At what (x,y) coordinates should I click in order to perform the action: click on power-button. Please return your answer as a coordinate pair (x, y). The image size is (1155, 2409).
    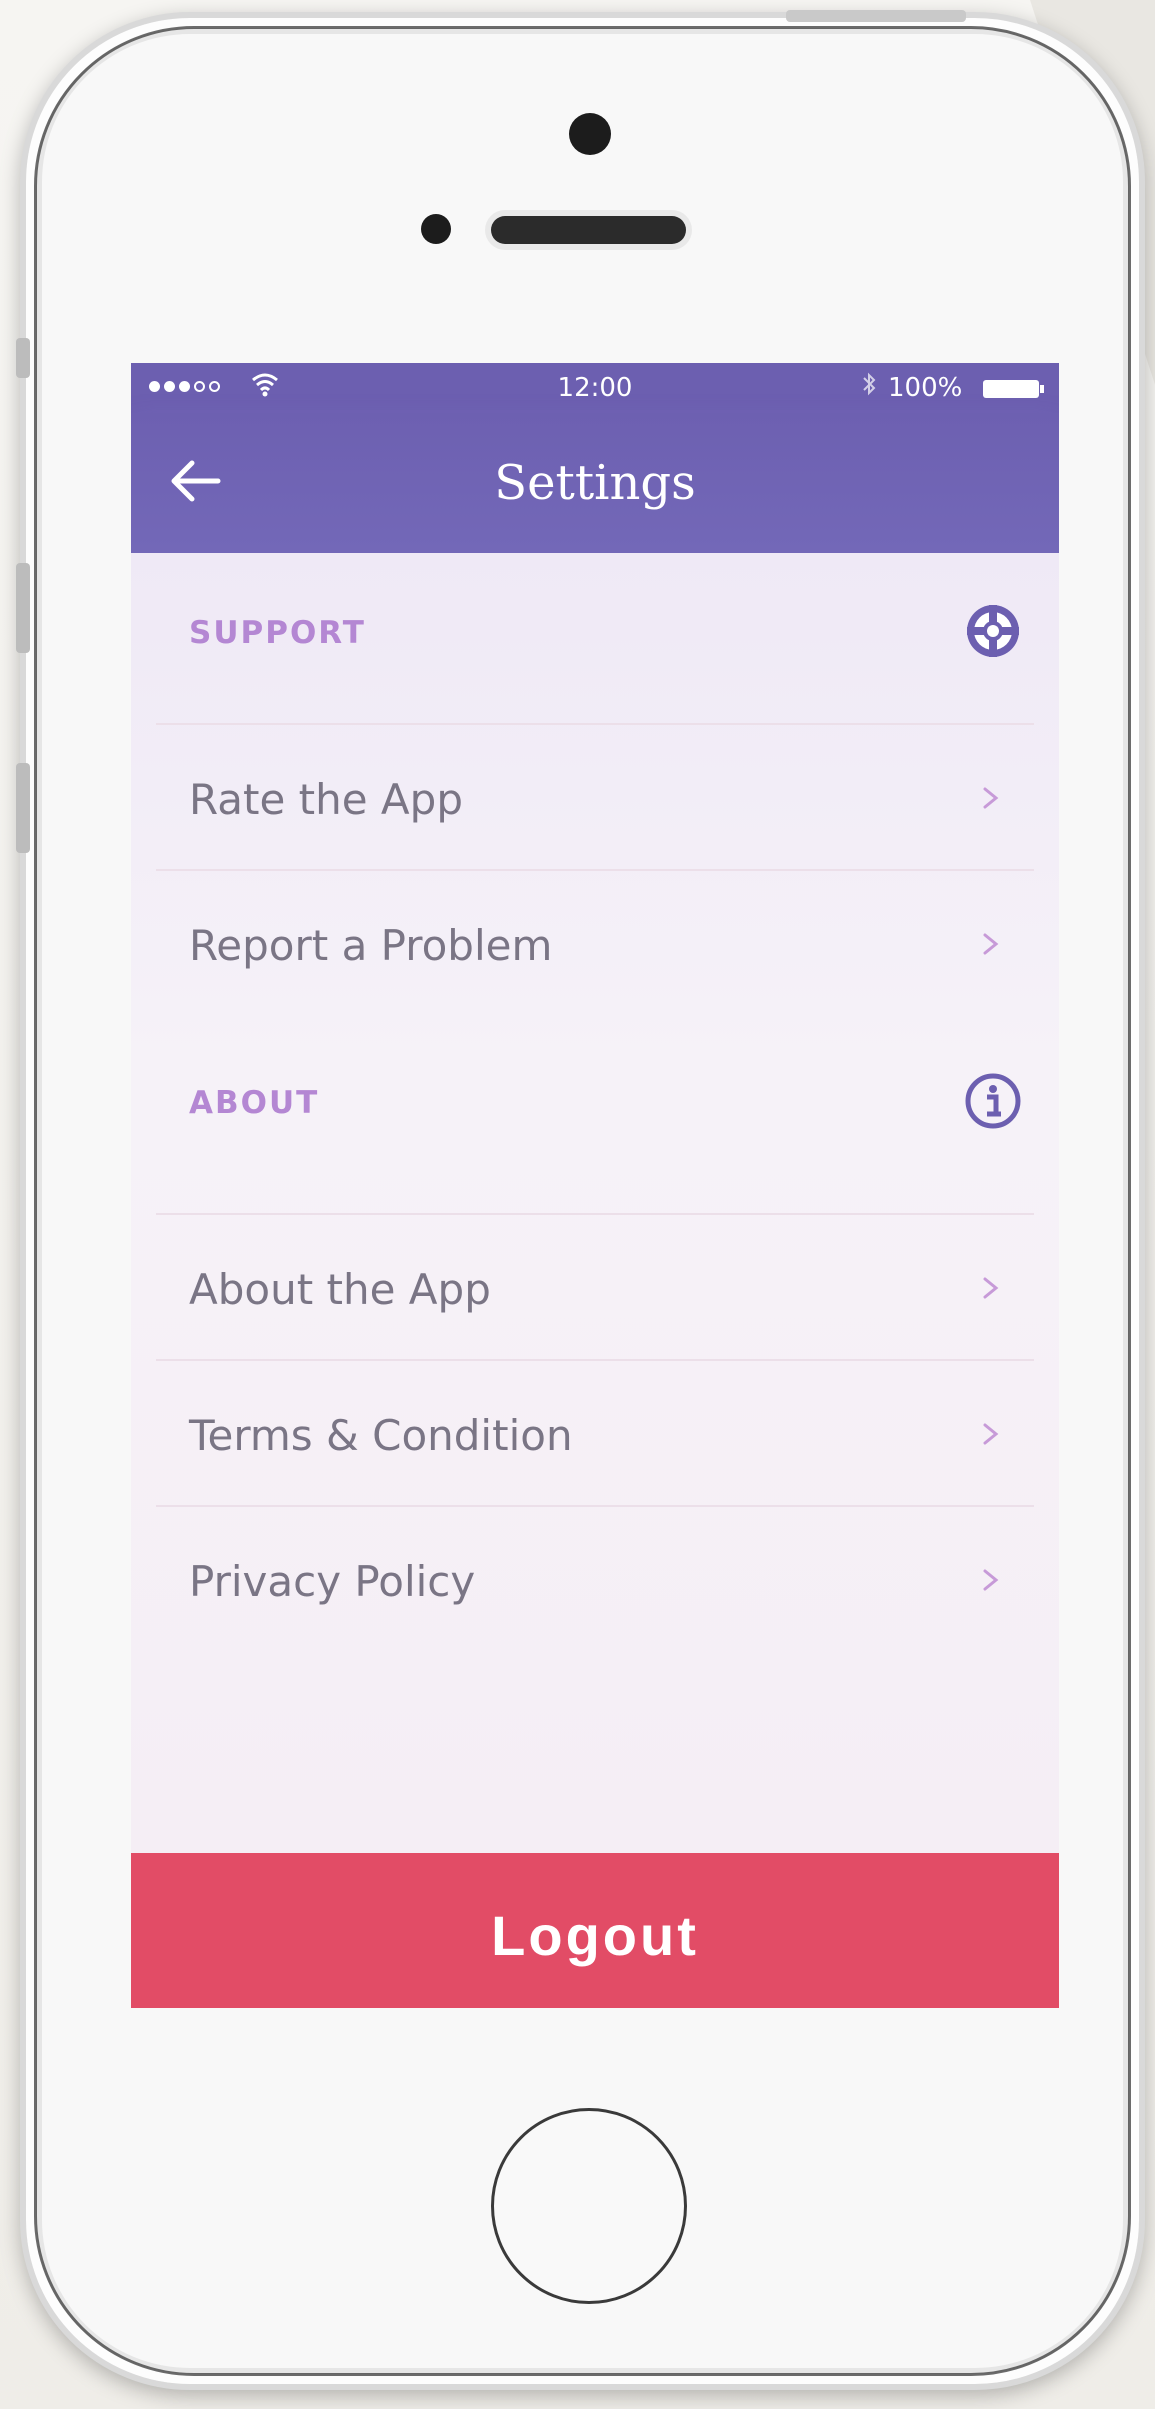
    Looking at the image, I should click on (876, 16).